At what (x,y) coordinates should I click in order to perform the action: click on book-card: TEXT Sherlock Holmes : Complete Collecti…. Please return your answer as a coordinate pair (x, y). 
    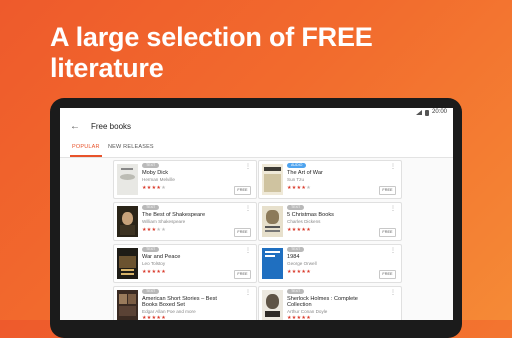
    Looking at the image, I should click on (330, 303).